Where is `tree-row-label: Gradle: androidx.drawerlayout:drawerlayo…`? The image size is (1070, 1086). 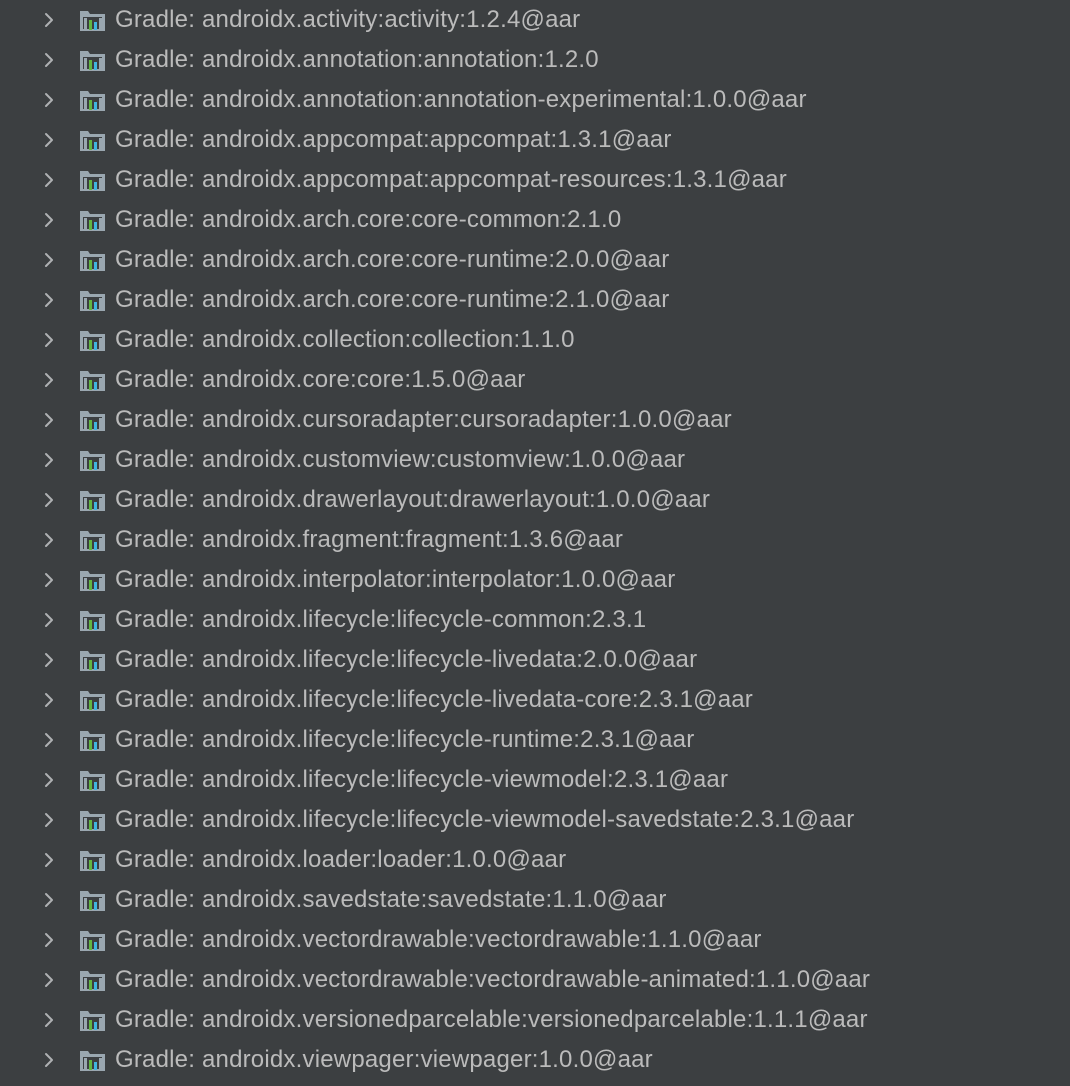
tree-row-label: Gradle: androidx.drawerlayout:drawerlayo… is located at coordinates (413, 499).